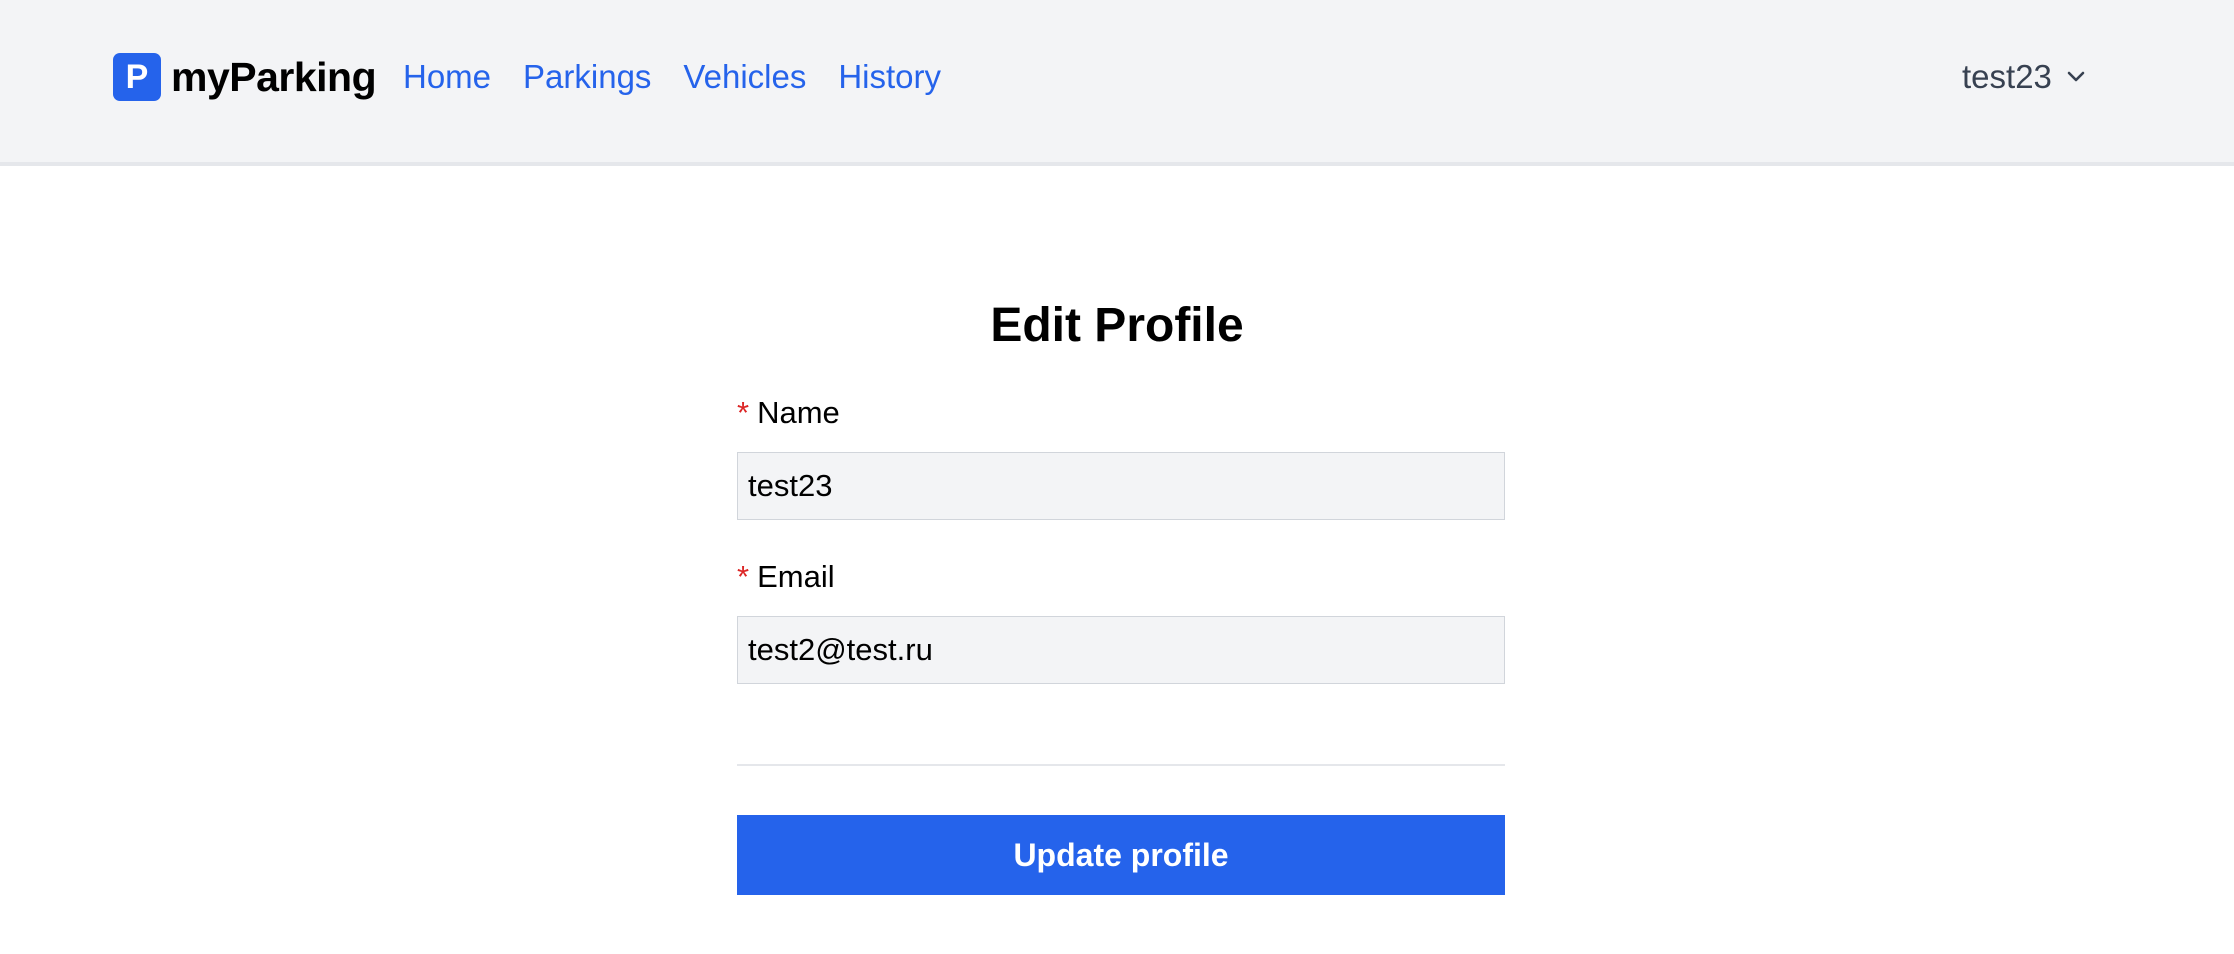  I want to click on update-profile-button: Update profile, so click(1121, 855).